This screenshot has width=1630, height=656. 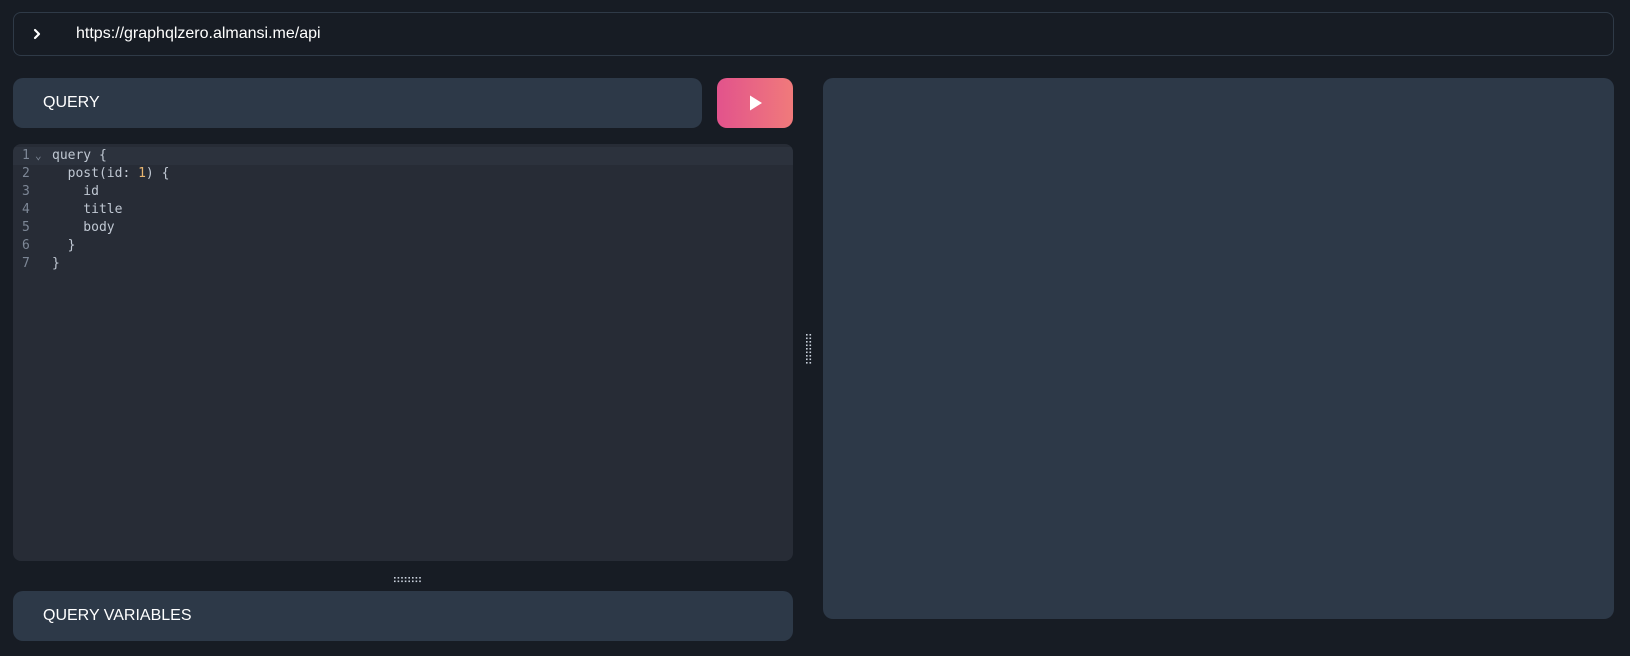 I want to click on run-query-button, so click(x=755, y=103).